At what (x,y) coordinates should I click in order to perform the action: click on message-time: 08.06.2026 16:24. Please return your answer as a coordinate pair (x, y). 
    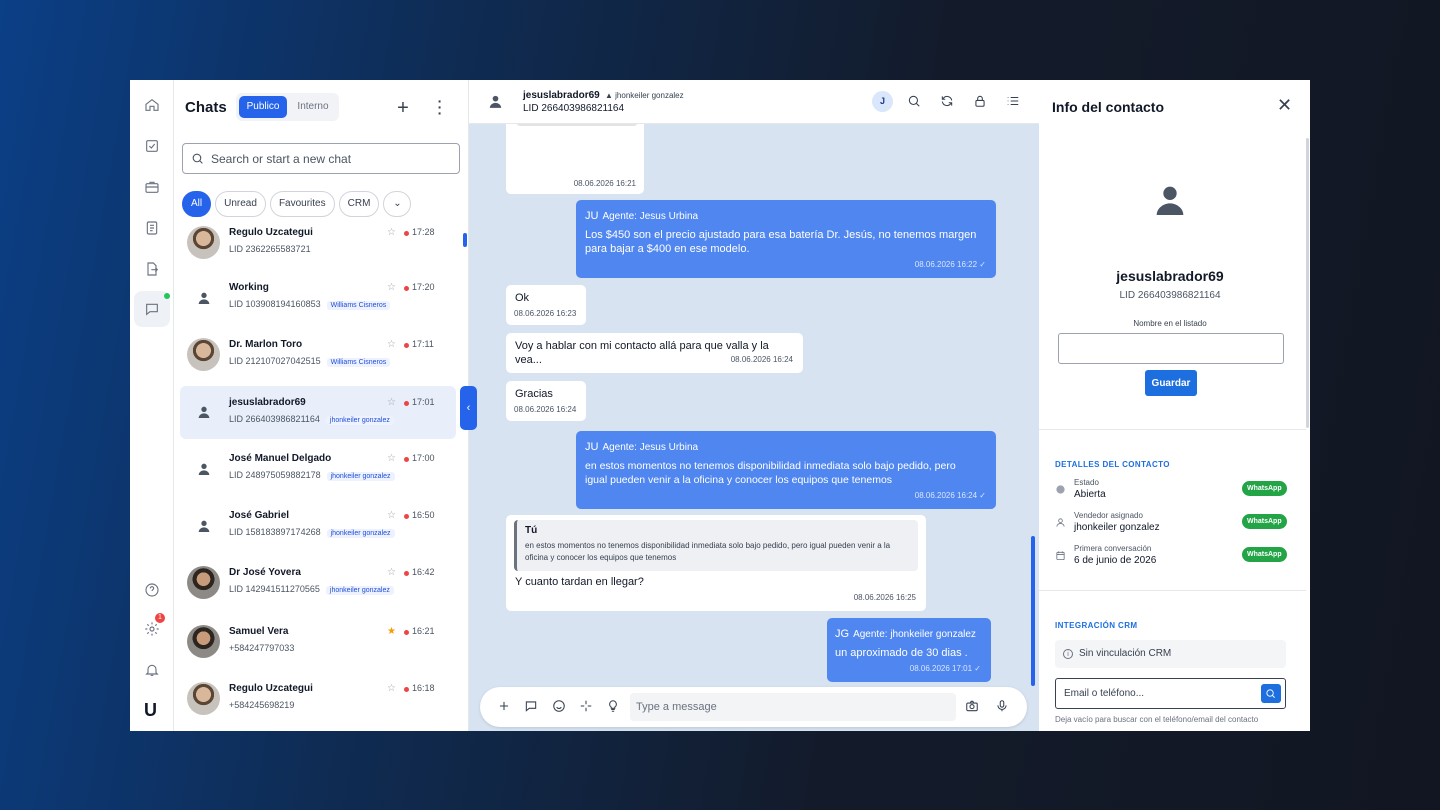
    Looking at the image, I should click on (545, 409).